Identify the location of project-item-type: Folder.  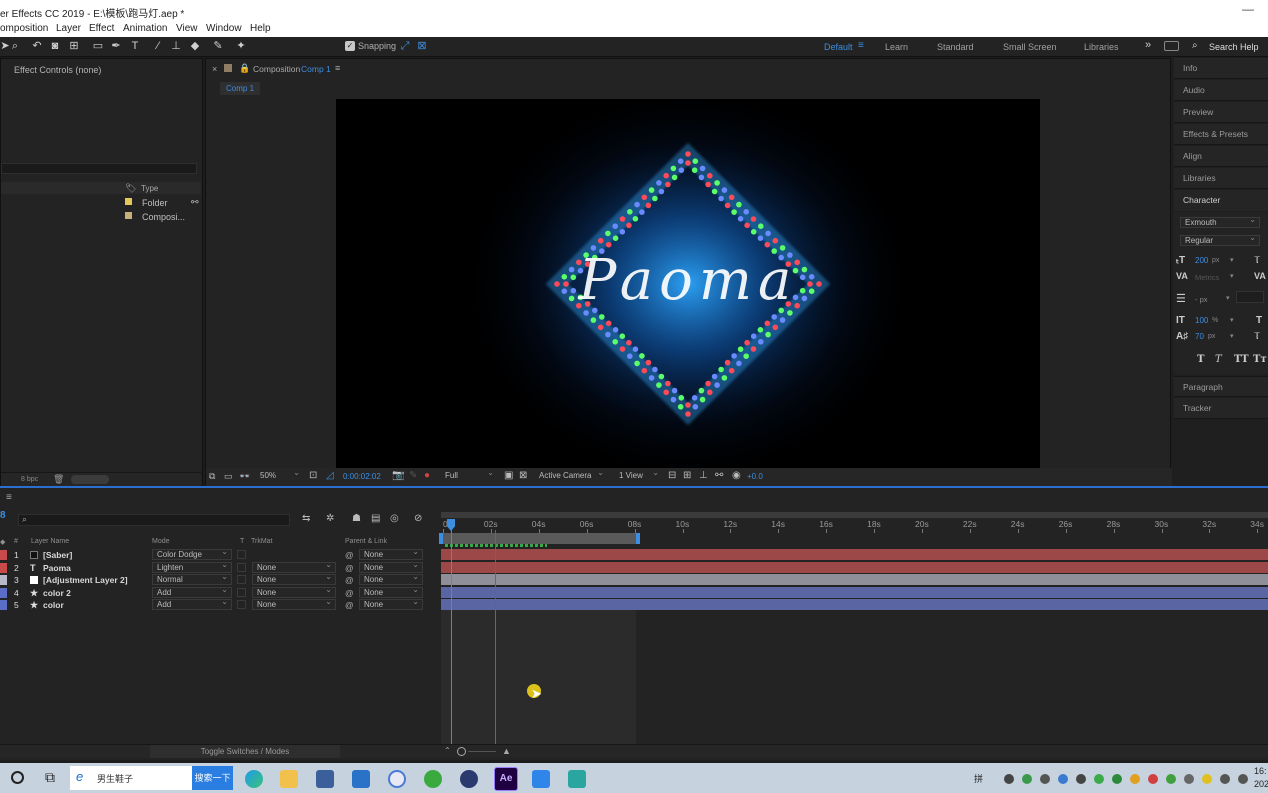
(155, 203).